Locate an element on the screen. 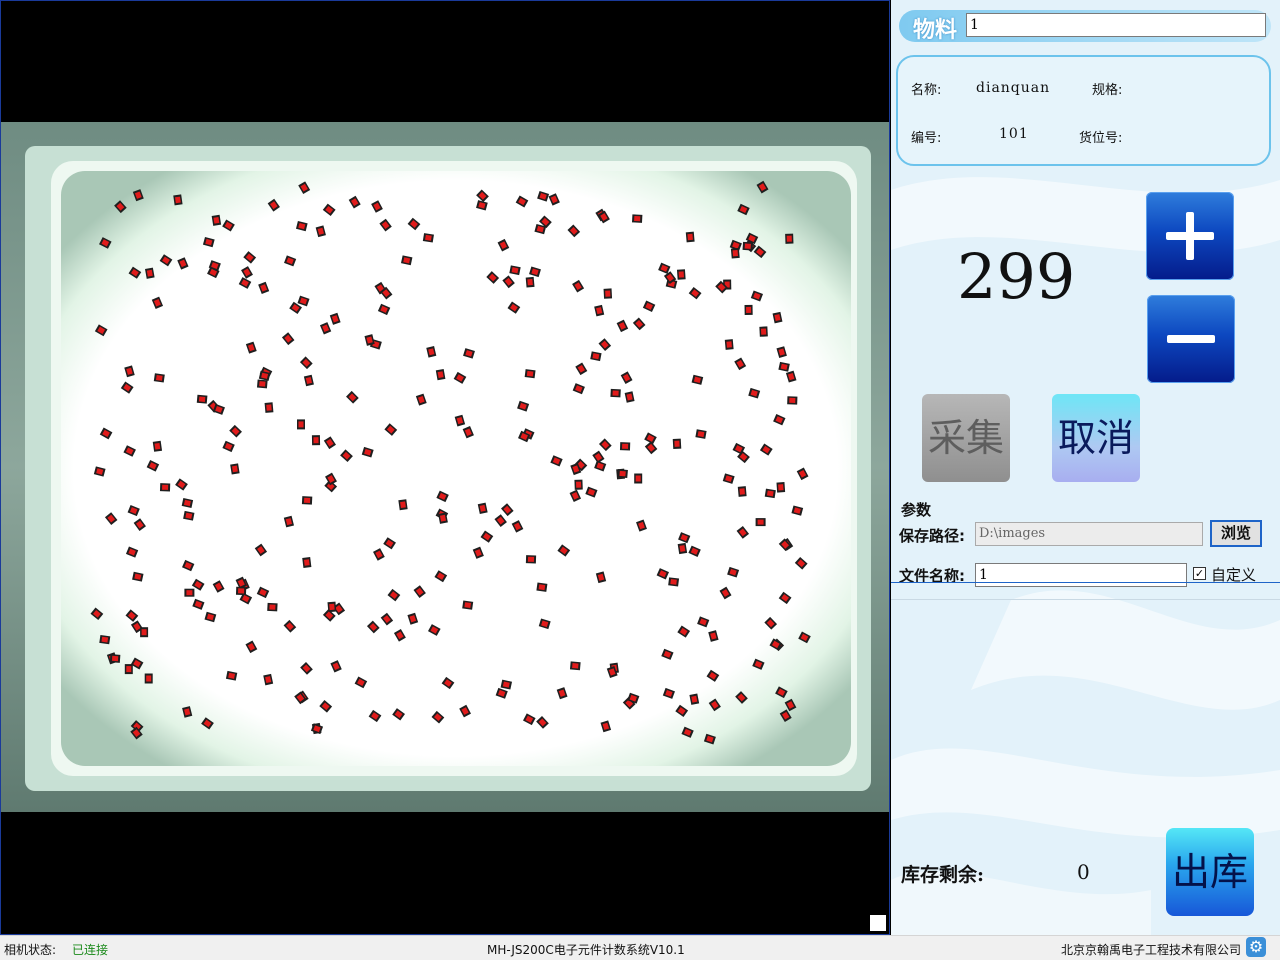  material-bar: 物料 1 is located at coordinates (1085, 26).